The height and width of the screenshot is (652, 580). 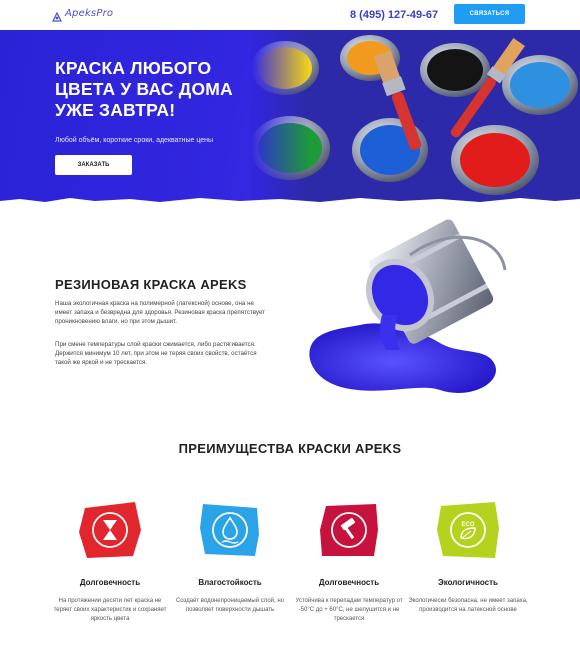 I want to click on torn-edge-divider, so click(x=290, y=200).